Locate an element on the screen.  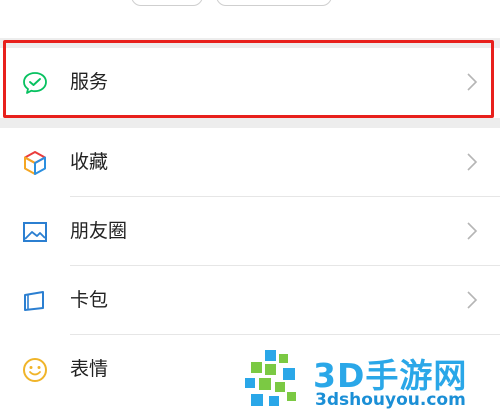
card-wallet-icon is located at coordinates (34, 301).